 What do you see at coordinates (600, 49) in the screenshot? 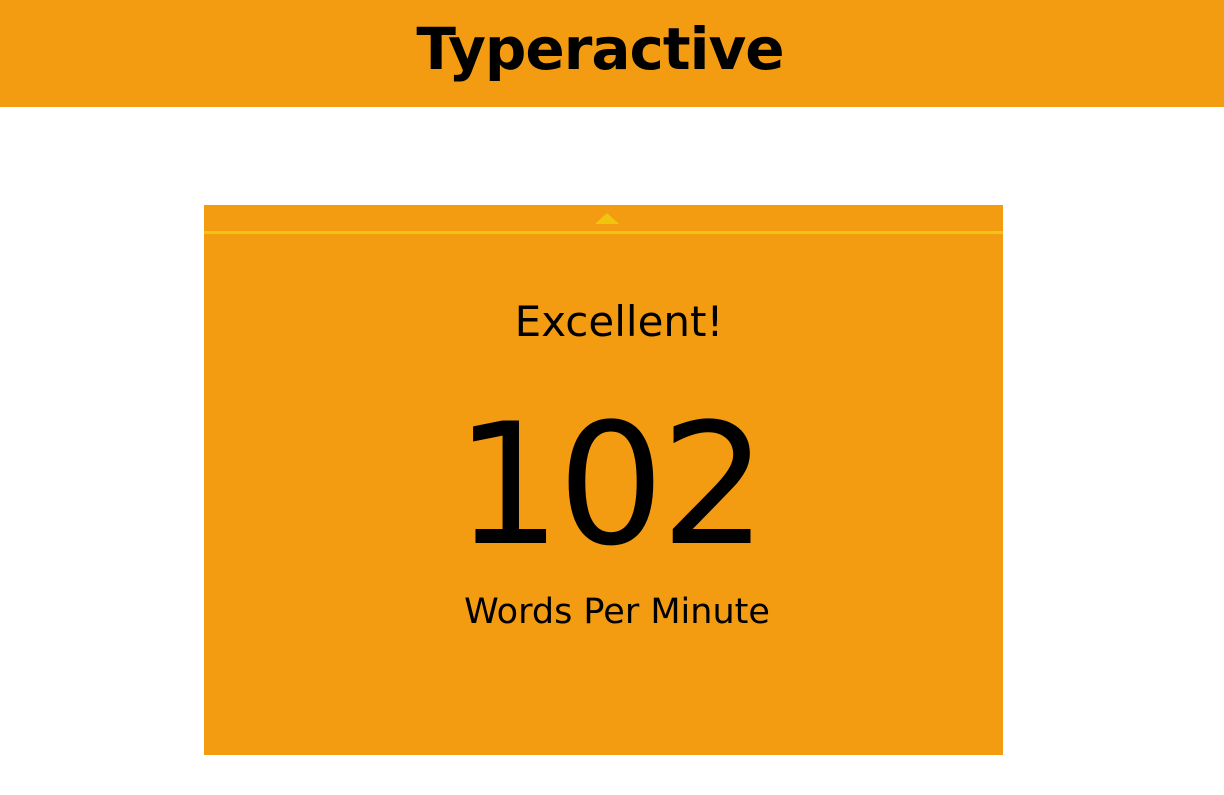
I see `app-title: Typeractive` at bounding box center [600, 49].